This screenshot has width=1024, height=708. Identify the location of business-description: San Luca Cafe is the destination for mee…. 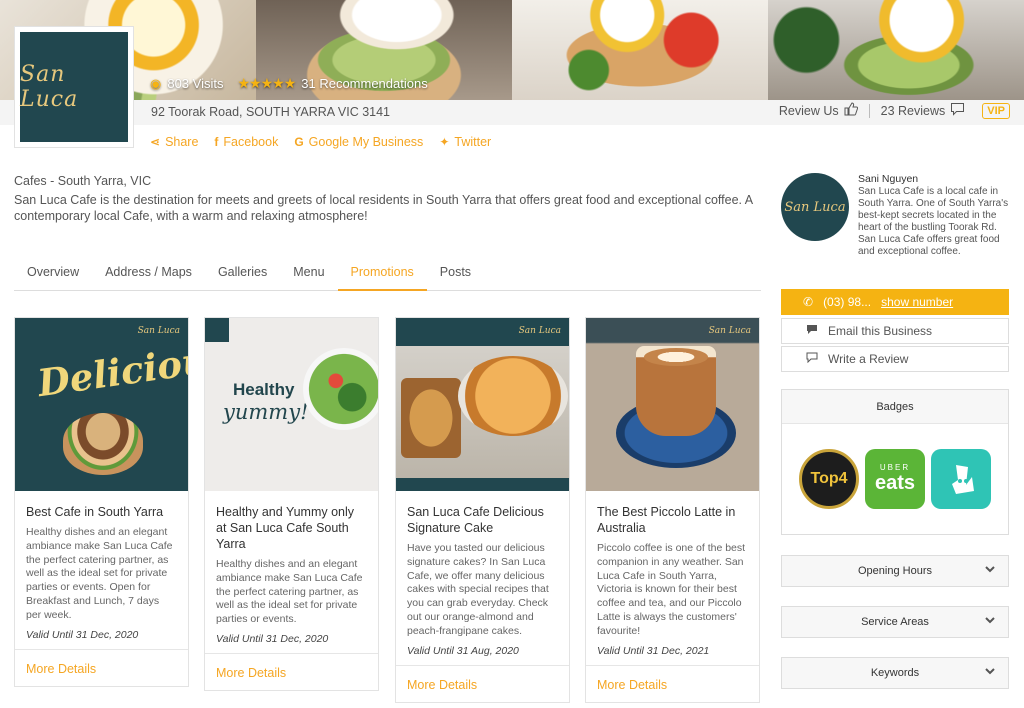
(383, 208).